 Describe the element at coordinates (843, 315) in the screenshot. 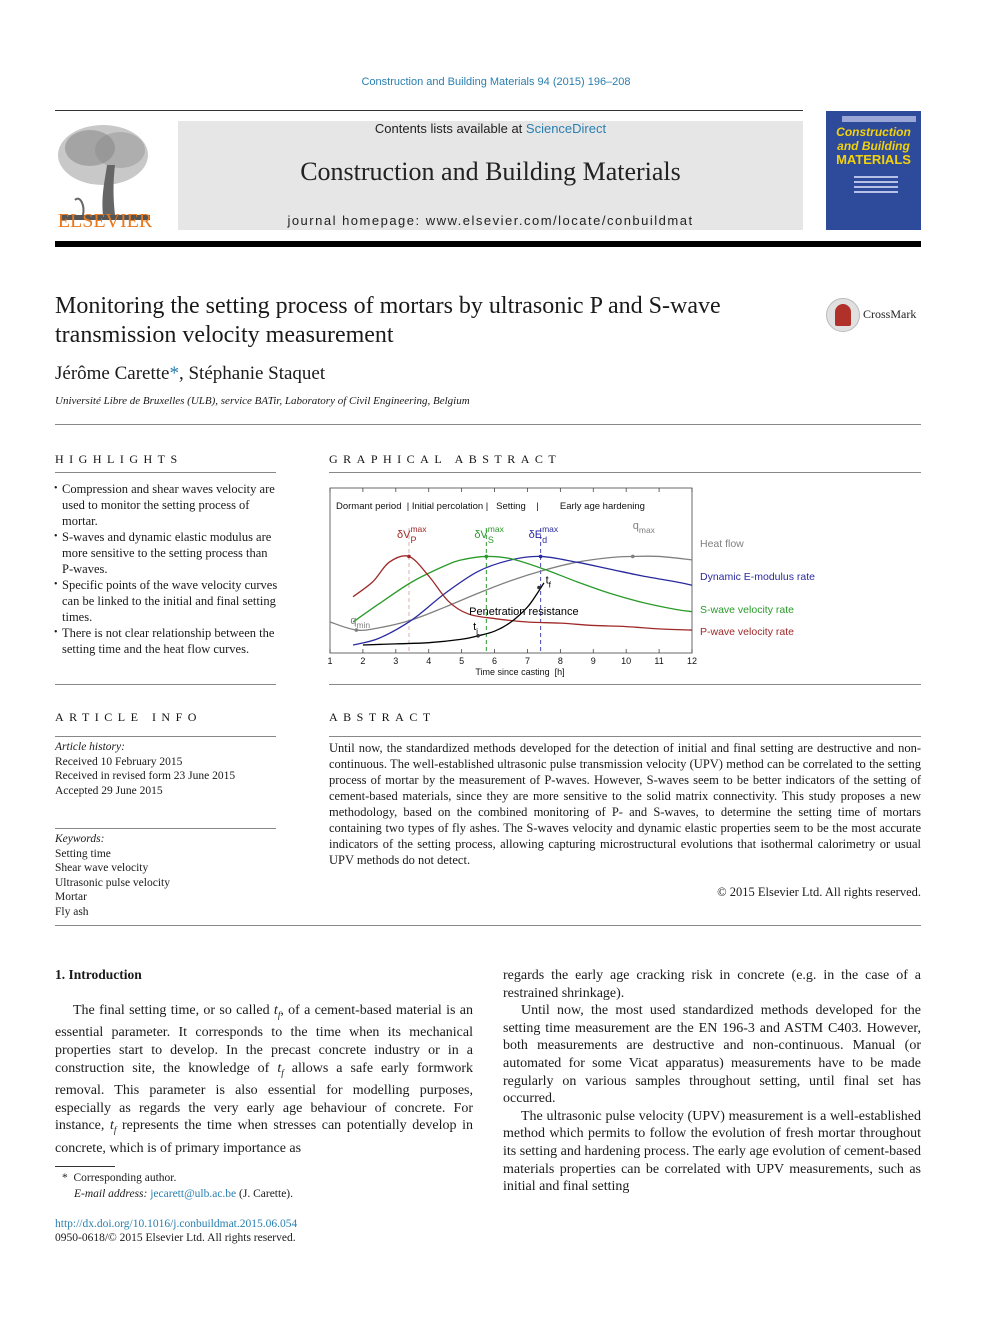

I see `crossmark-icon` at that location.